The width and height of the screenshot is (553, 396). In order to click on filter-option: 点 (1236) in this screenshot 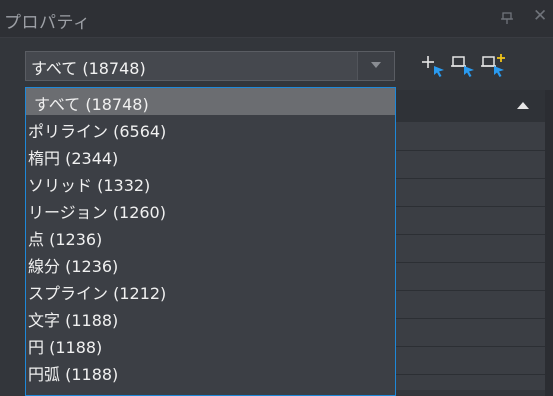, I will do `click(210, 236)`.